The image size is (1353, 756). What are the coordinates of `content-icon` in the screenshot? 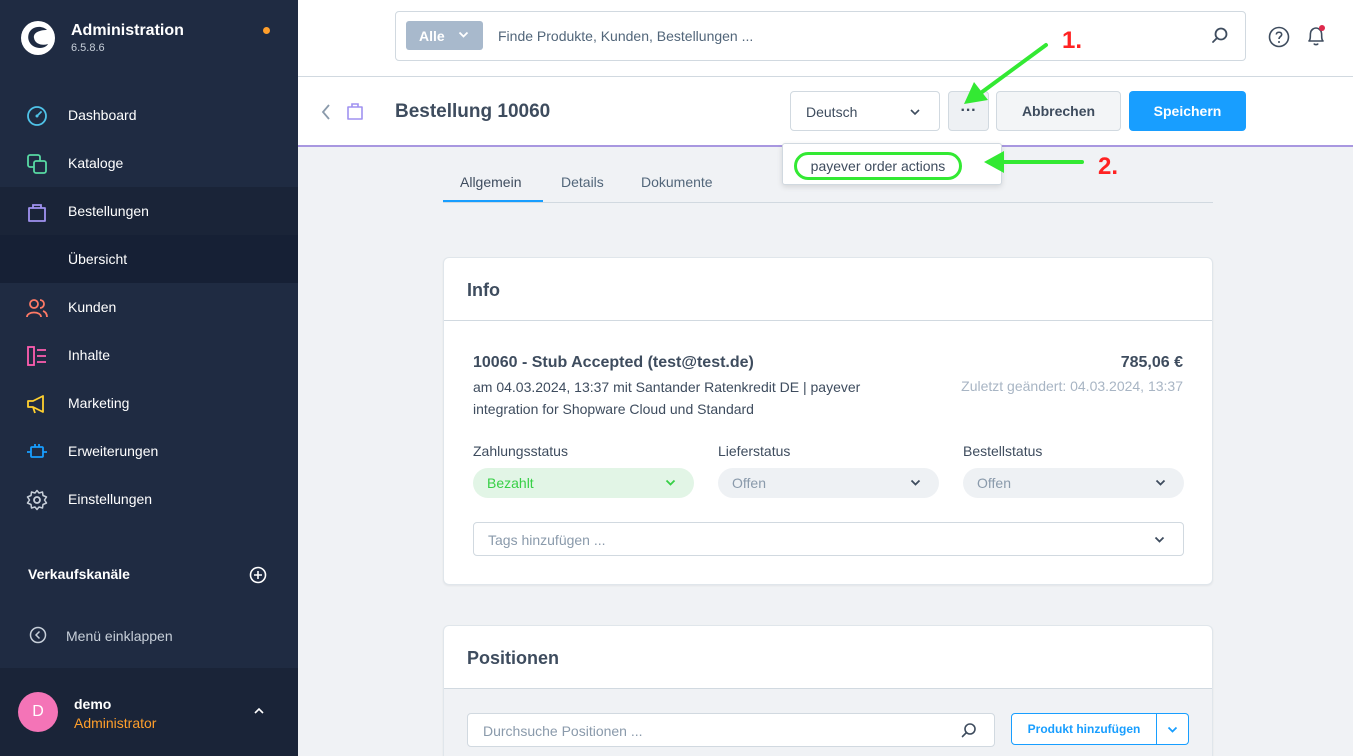 It's located at (36, 356).